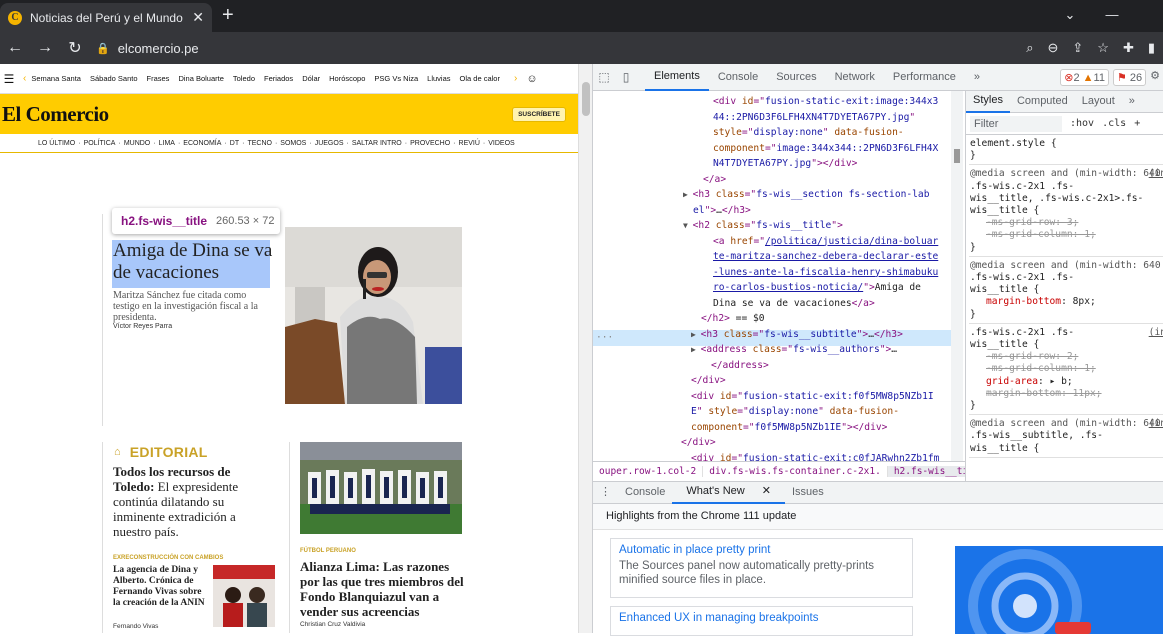 This screenshot has height=636, width=1163. Describe the element at coordinates (1112, 16) in the screenshot. I see `minimize-icon: —` at that location.